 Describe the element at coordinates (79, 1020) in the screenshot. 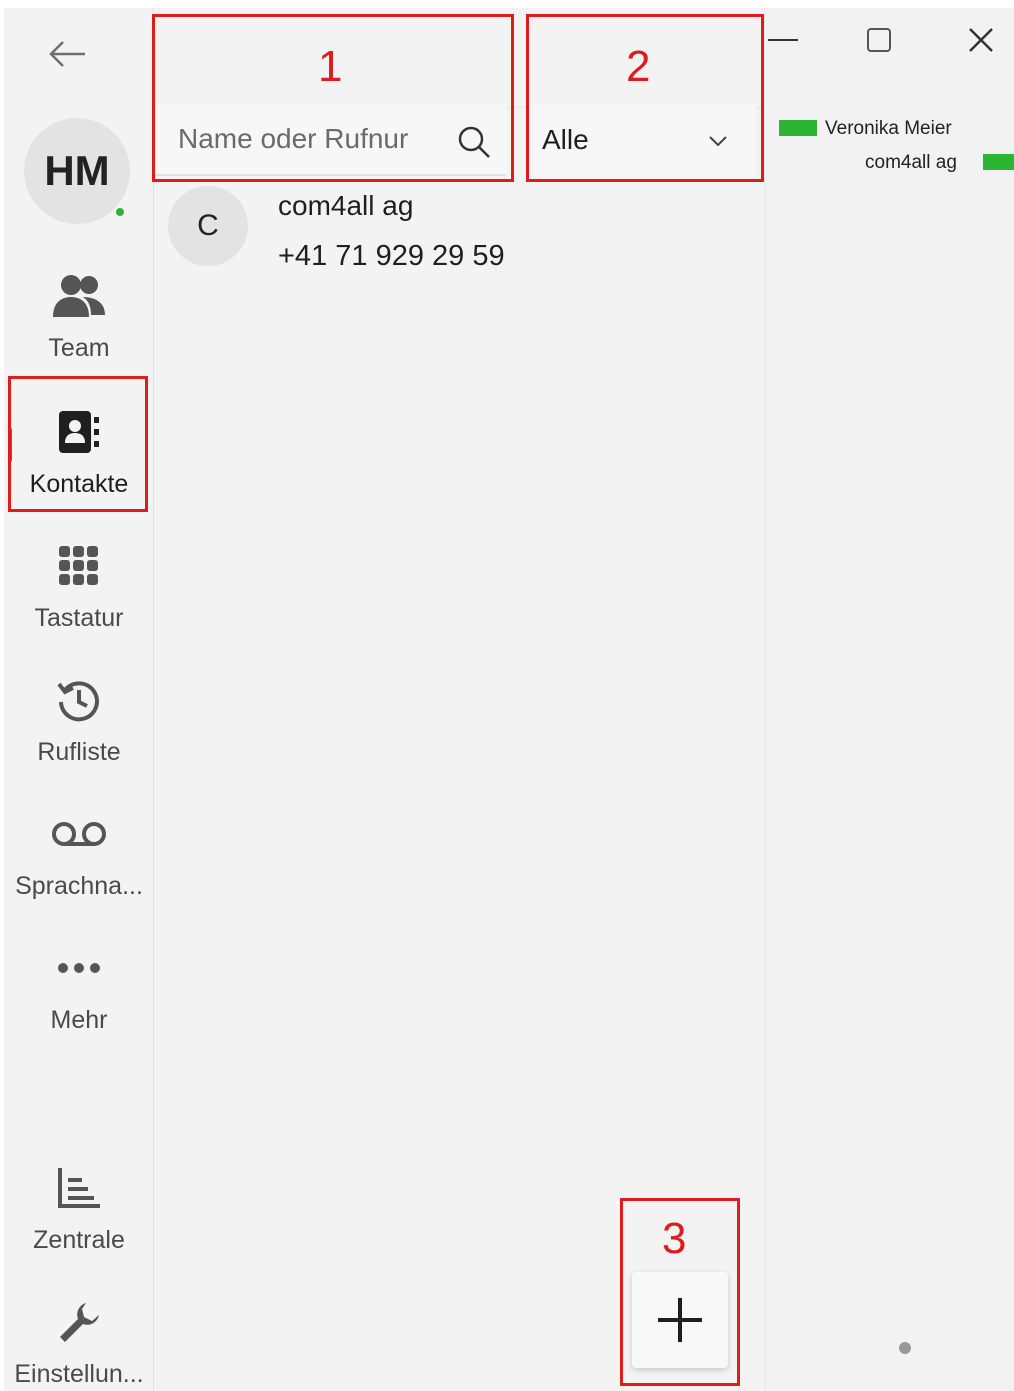

I see `sidebar-item-label: Mehr` at that location.